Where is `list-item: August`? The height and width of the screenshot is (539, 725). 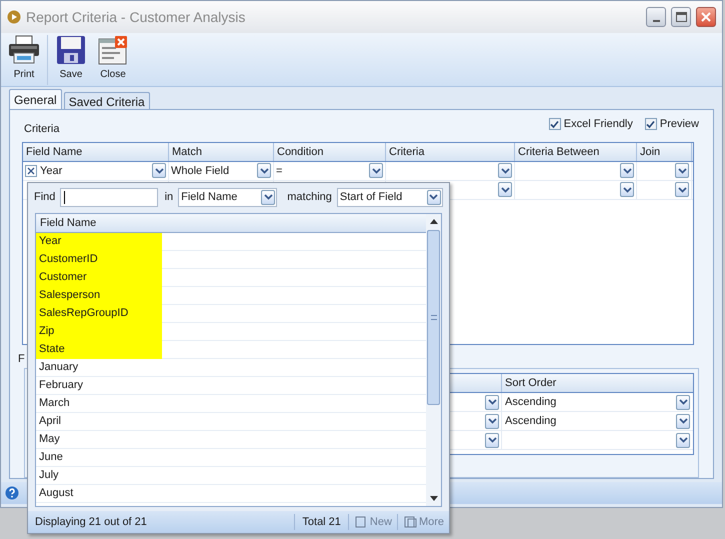 list-item: August is located at coordinates (55, 493).